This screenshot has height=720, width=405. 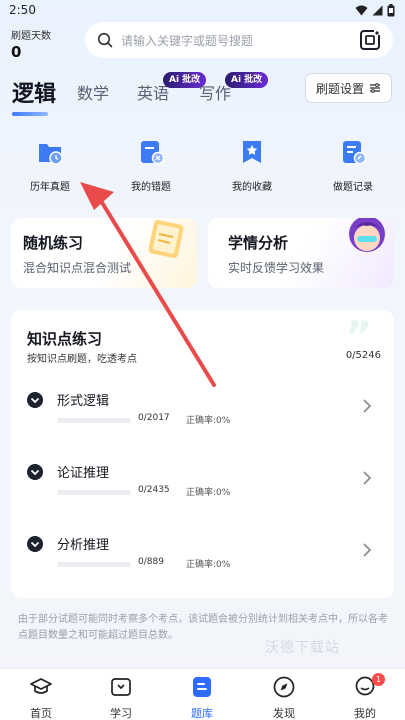 I want to click on question-count: 0/2435, so click(x=154, y=490).